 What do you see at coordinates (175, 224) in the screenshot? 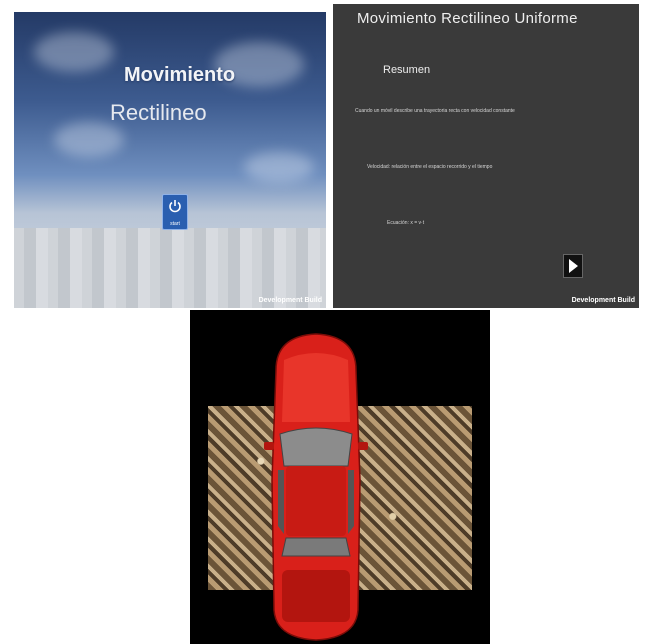
I see `start-button-label: start` at bounding box center [175, 224].